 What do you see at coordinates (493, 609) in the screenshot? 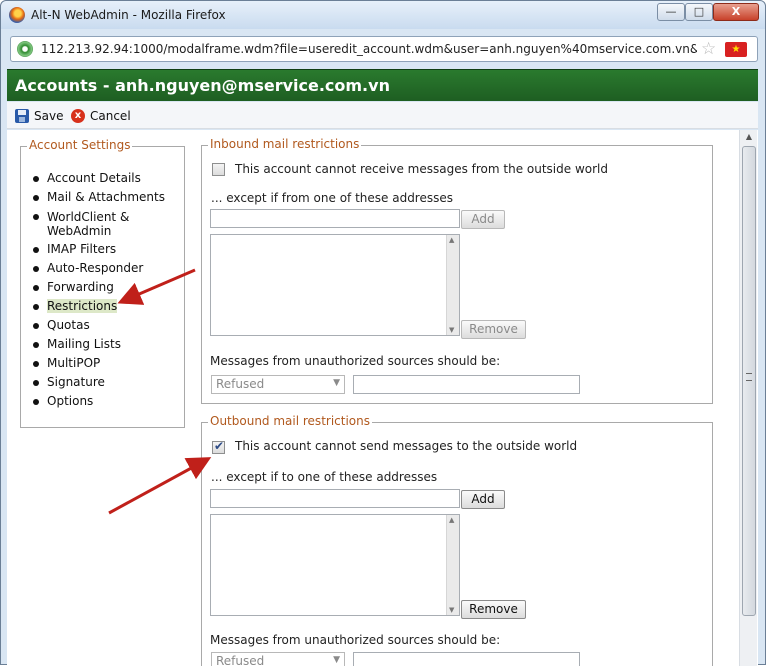
I see `outbound-remove-button: Remove` at bounding box center [493, 609].